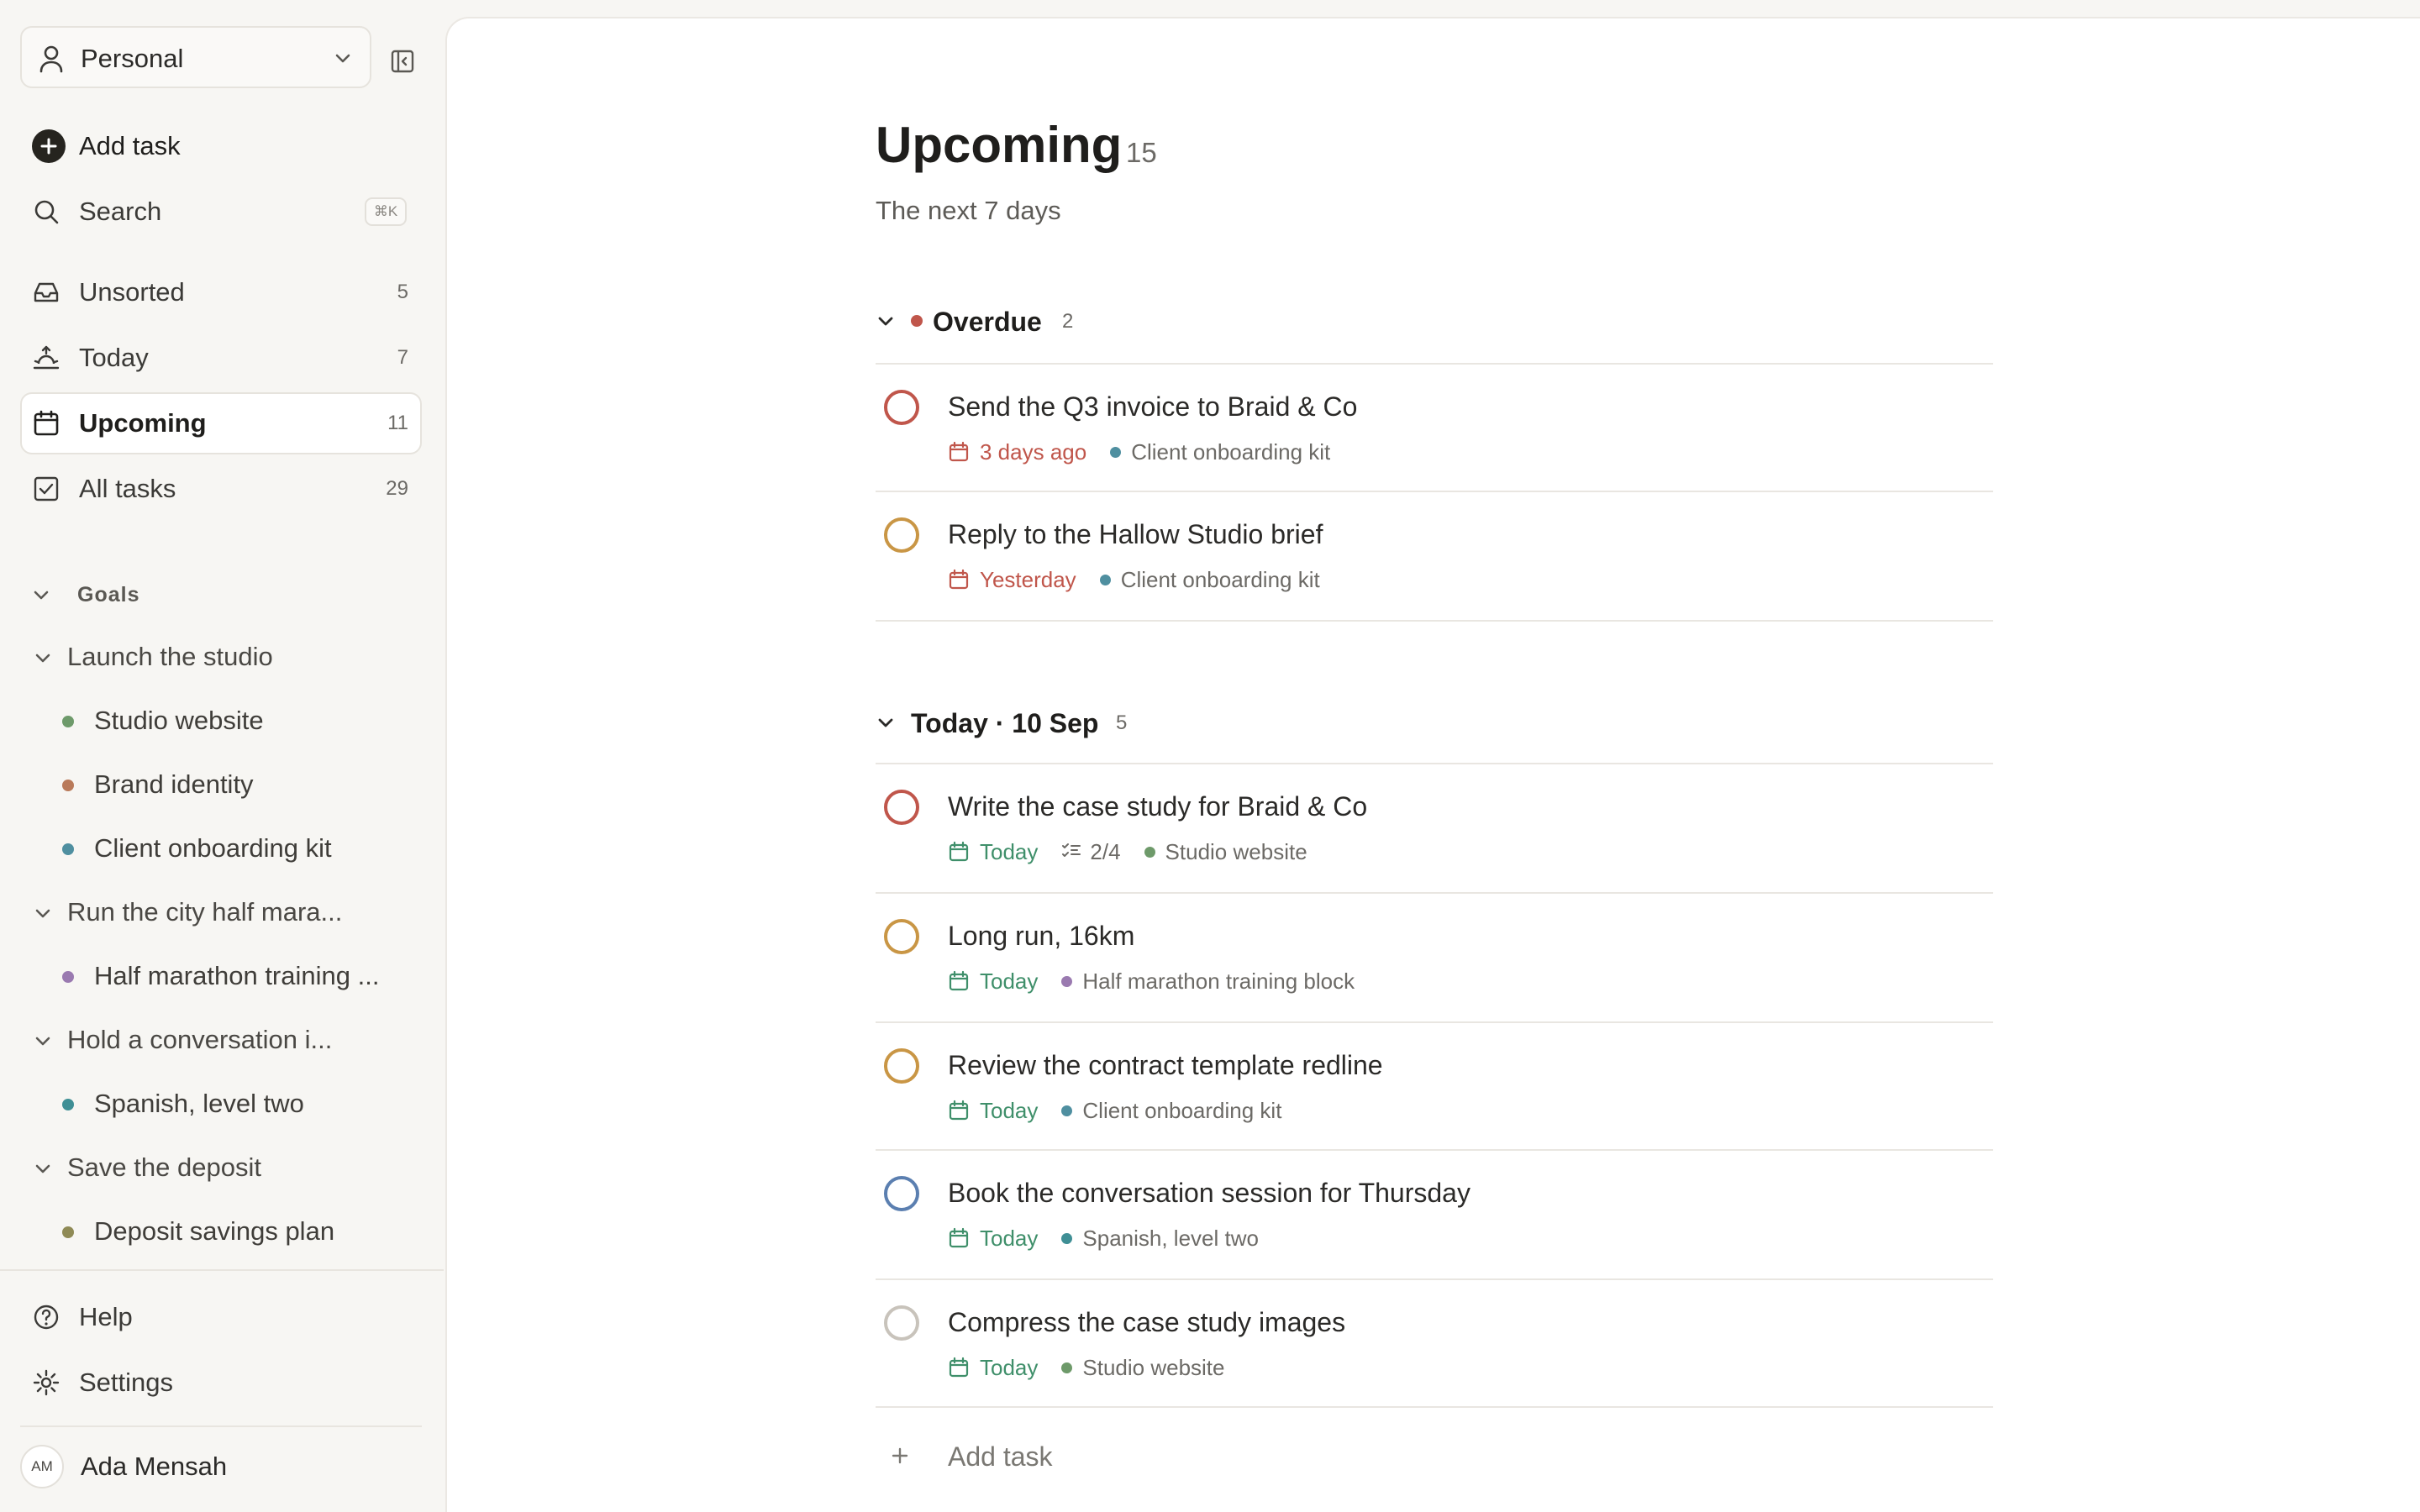 The height and width of the screenshot is (1512, 2420). What do you see at coordinates (221, 1317) in the screenshot?
I see `help-button: Help` at bounding box center [221, 1317].